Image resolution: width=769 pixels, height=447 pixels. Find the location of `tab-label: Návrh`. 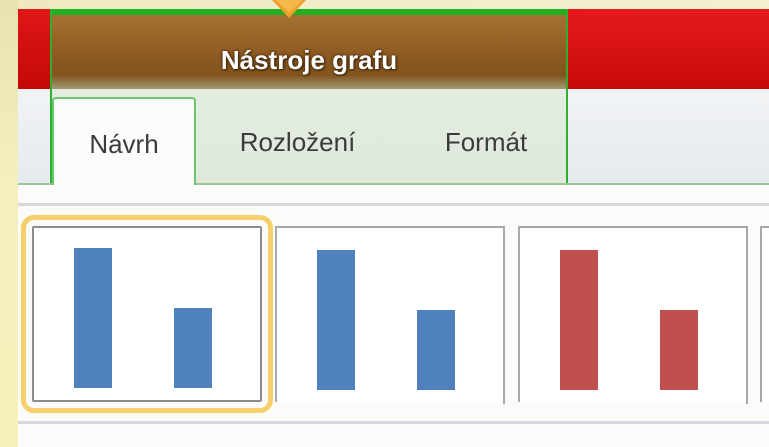

tab-label: Návrh is located at coordinates (124, 144).